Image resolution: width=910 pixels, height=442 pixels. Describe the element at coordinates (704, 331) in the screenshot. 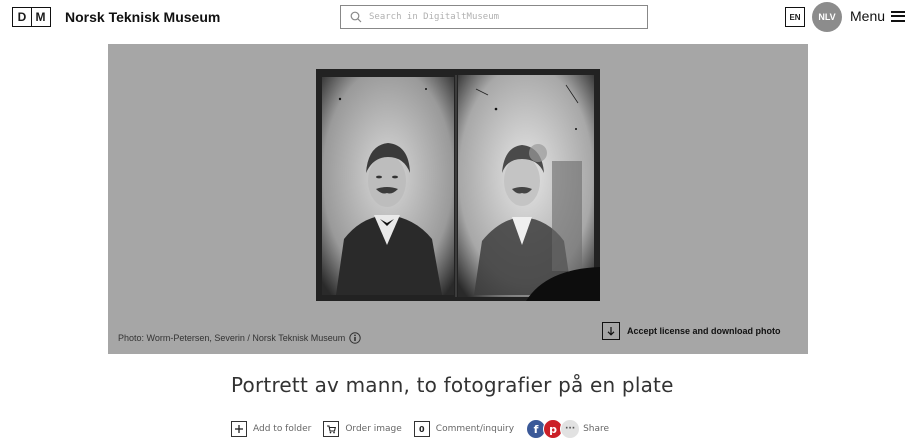

I see `download-label: Accept license and download photo` at that location.